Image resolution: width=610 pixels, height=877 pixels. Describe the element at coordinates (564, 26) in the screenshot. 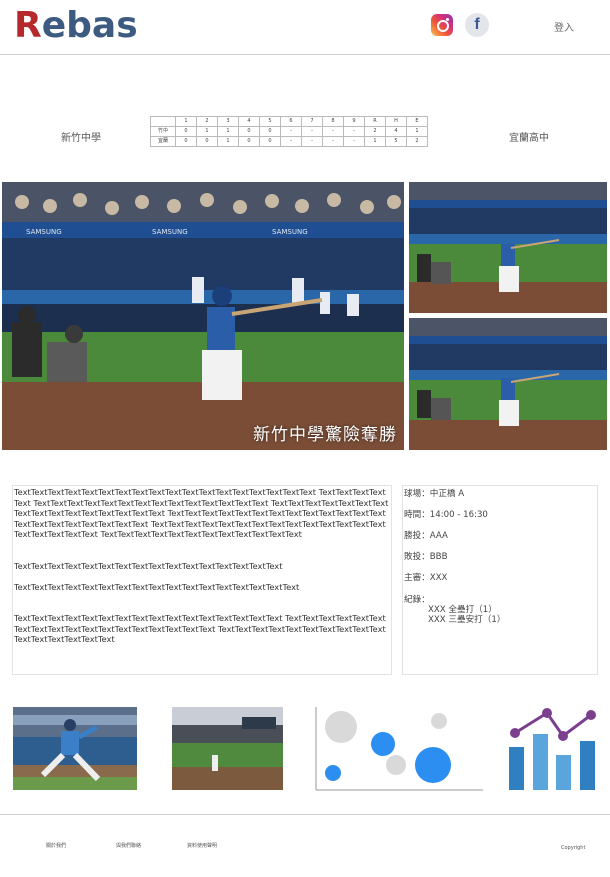

I see `login-link: 登入` at that location.